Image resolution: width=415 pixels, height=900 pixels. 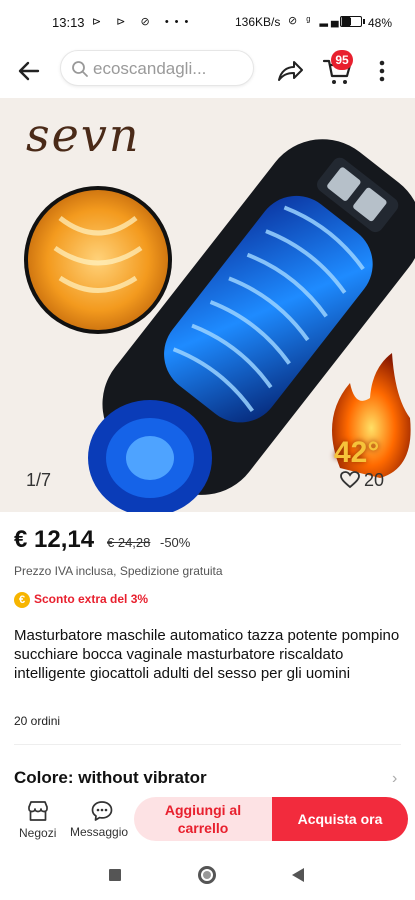 What do you see at coordinates (207, 22) in the screenshot?
I see `status-bar: 13:13 ⊳ ⊳ ⊘ ••• 136KB/s ⊘ ᵍ ▂▄▆ 48%` at bounding box center [207, 22].